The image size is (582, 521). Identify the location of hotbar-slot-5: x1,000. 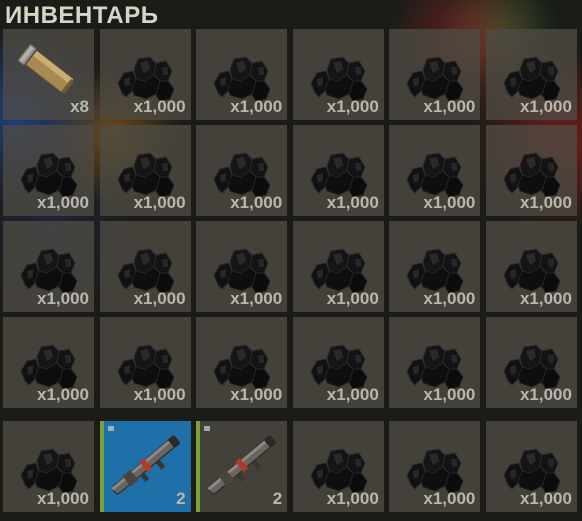
(435, 466).